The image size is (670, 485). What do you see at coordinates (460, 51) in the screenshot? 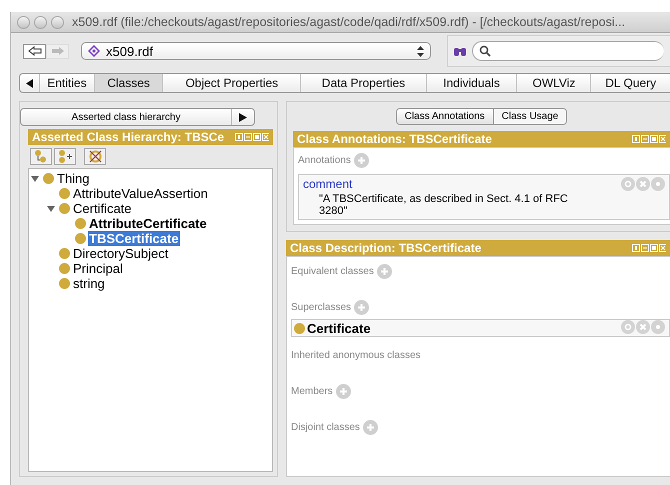
I see `binoculars-icon` at bounding box center [460, 51].